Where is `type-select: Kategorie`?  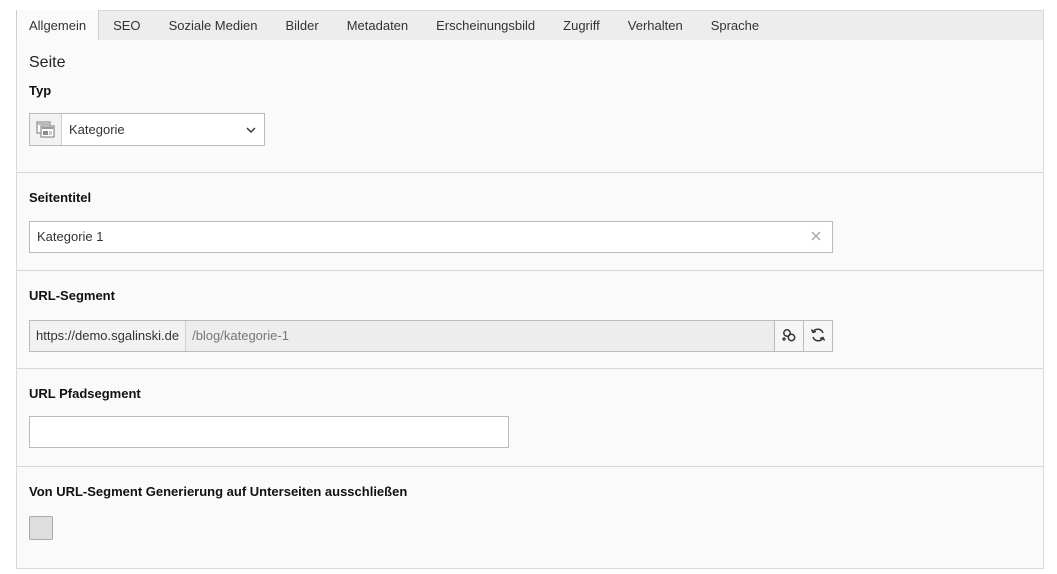
type-select: Kategorie is located at coordinates (147, 129).